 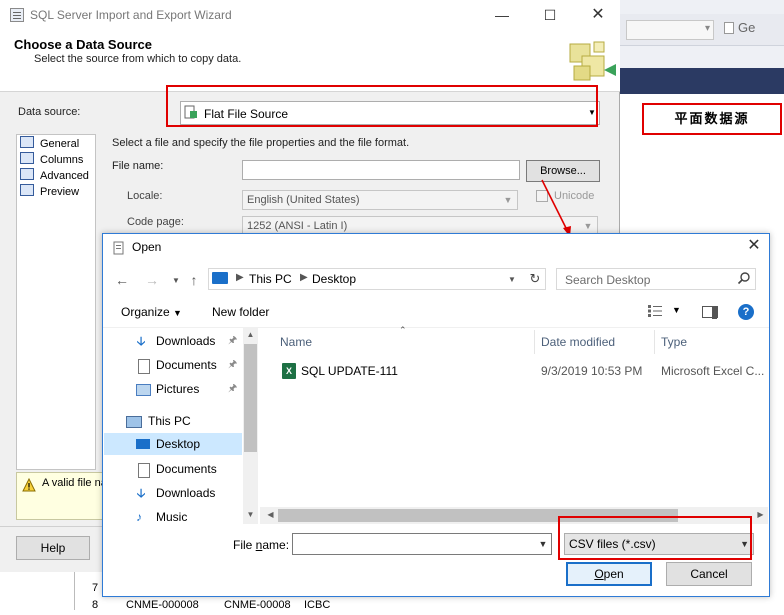 I want to click on open-button: Open, so click(x=609, y=574).